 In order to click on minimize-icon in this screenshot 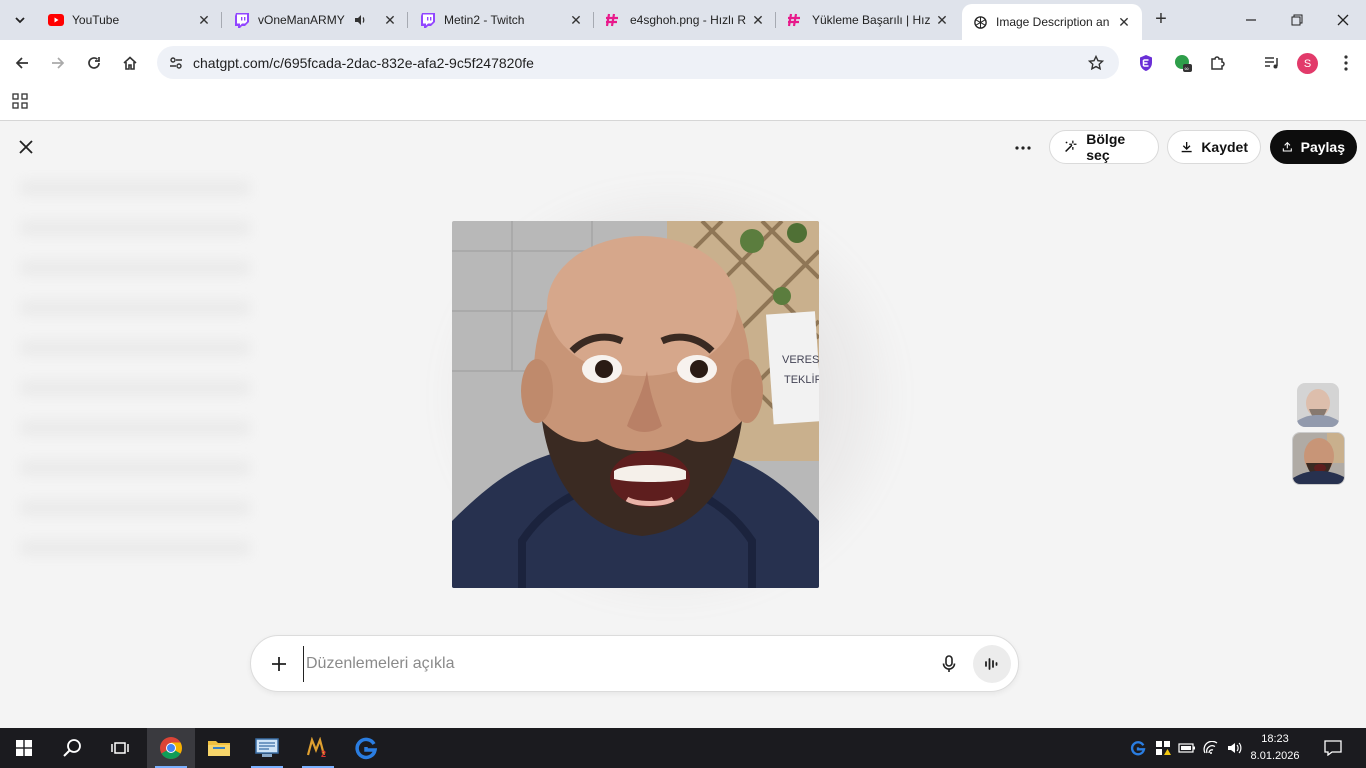, I will do `click(1251, 20)`.